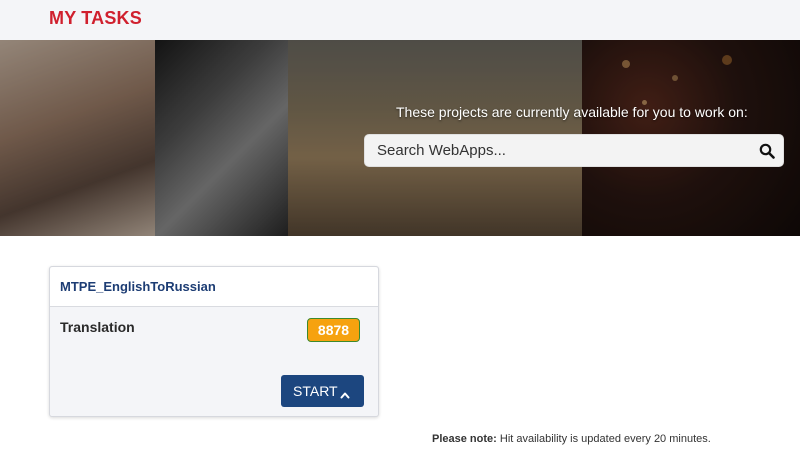  Describe the element at coordinates (400, 20) in the screenshot. I see `top-bar: MY TASKS` at that location.